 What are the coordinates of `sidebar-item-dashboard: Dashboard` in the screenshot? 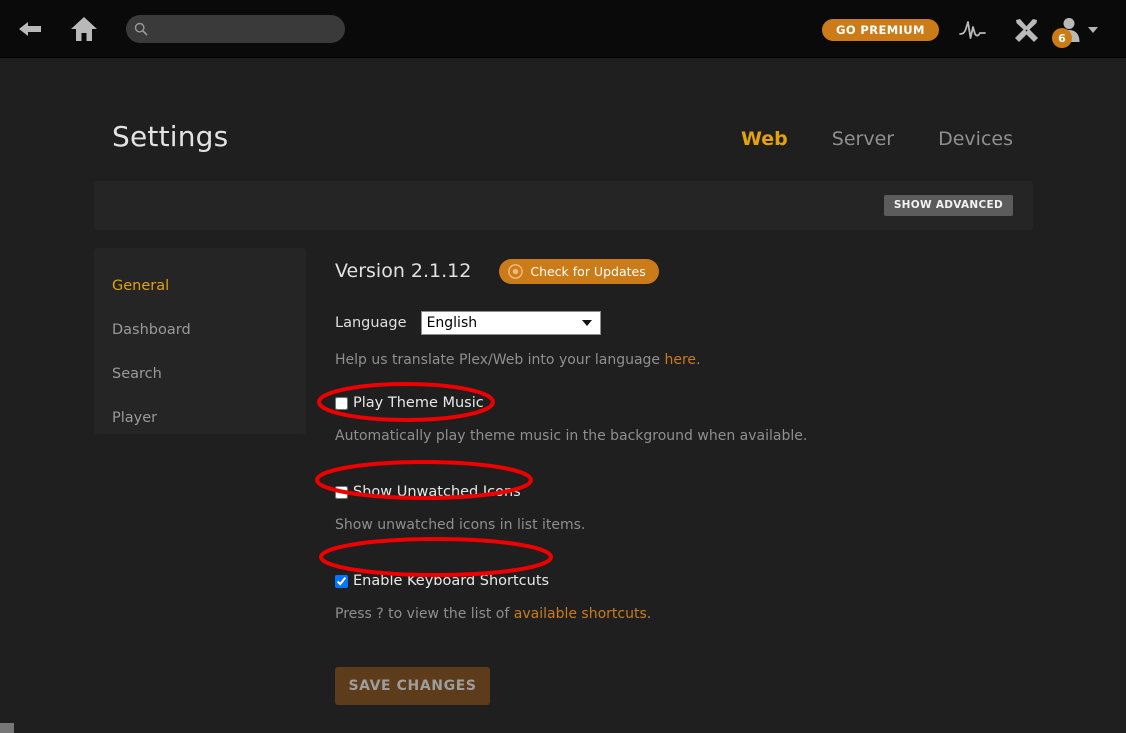 It's located at (200, 330).